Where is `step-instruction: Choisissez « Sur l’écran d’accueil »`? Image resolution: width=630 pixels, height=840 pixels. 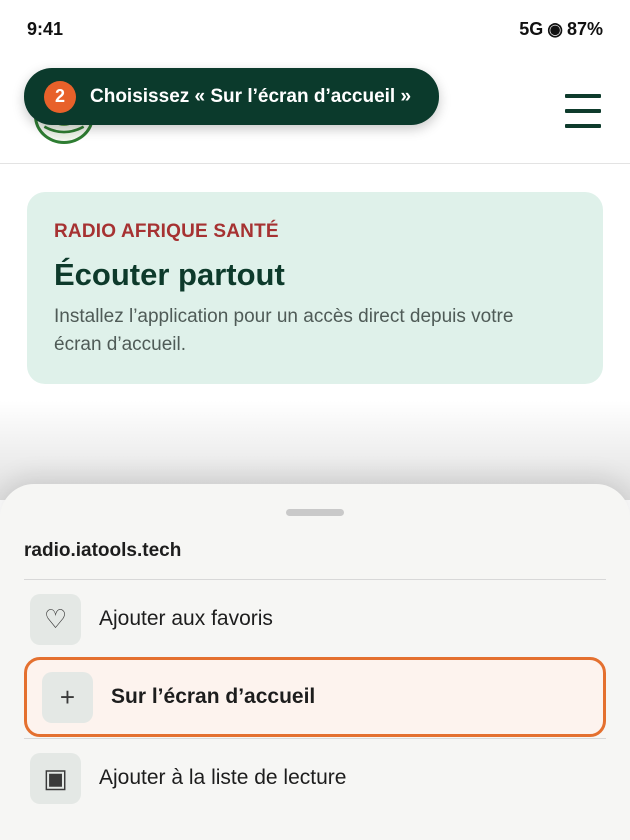 step-instruction: Choisissez « Sur l’écran d’accueil » is located at coordinates (251, 96).